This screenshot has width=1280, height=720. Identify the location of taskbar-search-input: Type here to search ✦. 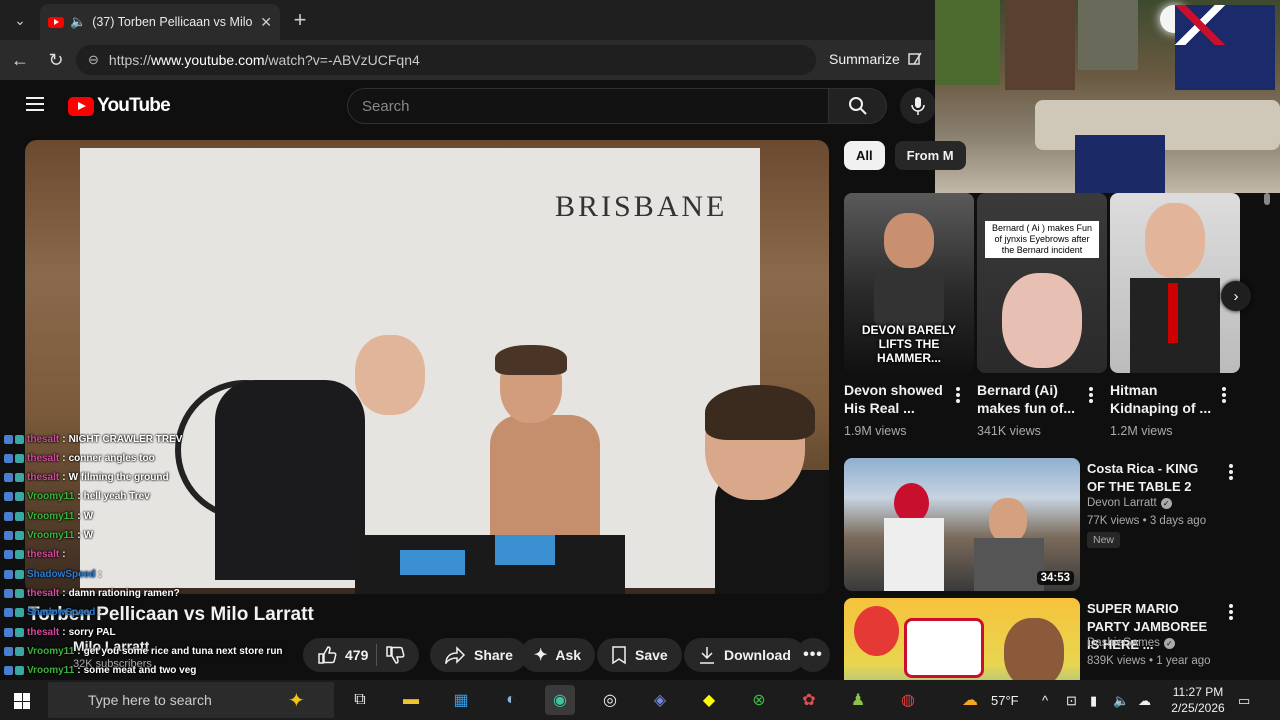
(191, 700).